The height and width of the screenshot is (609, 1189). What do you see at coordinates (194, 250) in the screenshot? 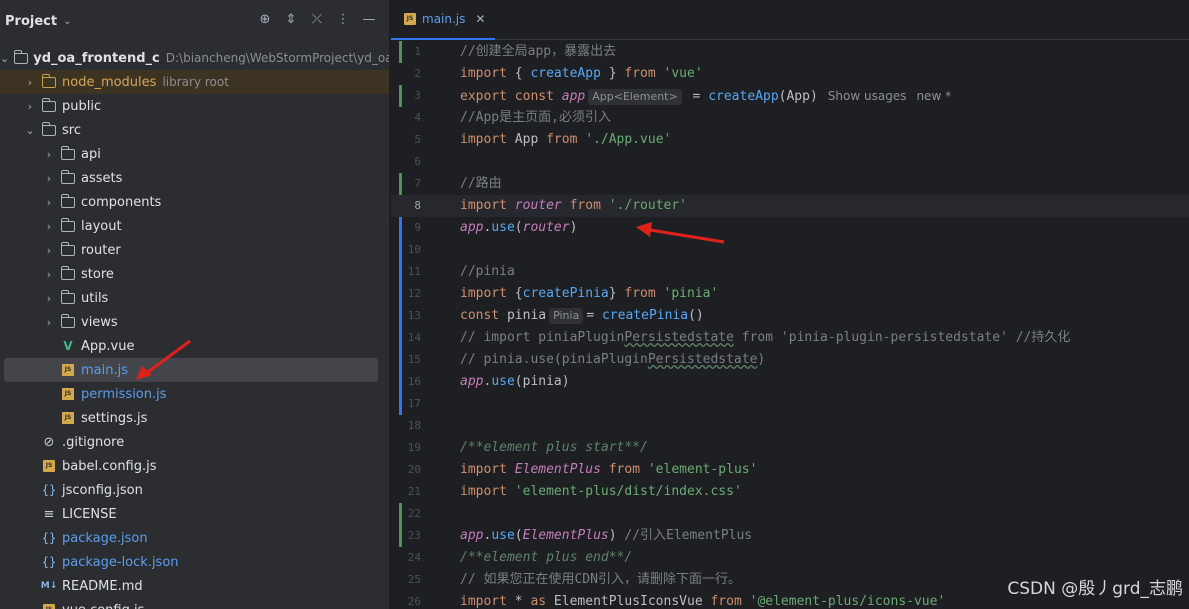
I see `tree-item: › router` at bounding box center [194, 250].